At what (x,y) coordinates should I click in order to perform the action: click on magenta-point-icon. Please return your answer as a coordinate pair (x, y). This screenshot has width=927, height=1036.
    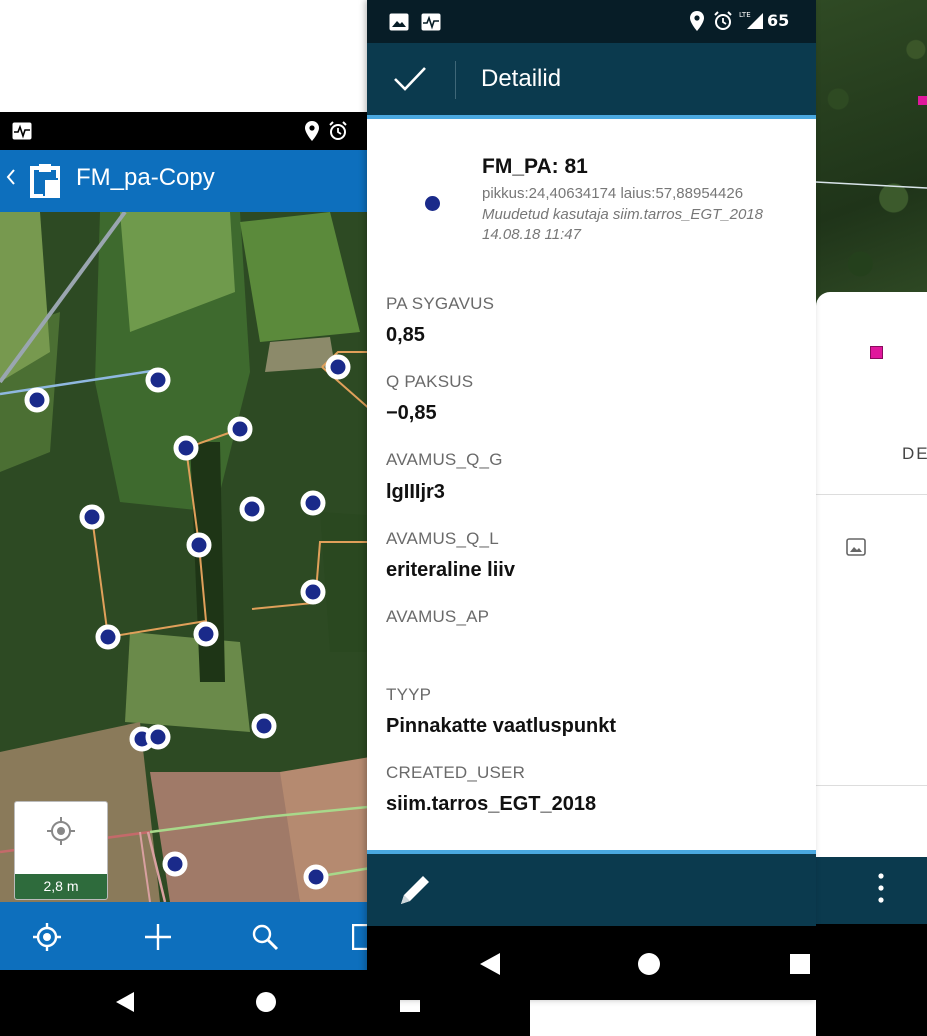
    Looking at the image, I should click on (876, 352).